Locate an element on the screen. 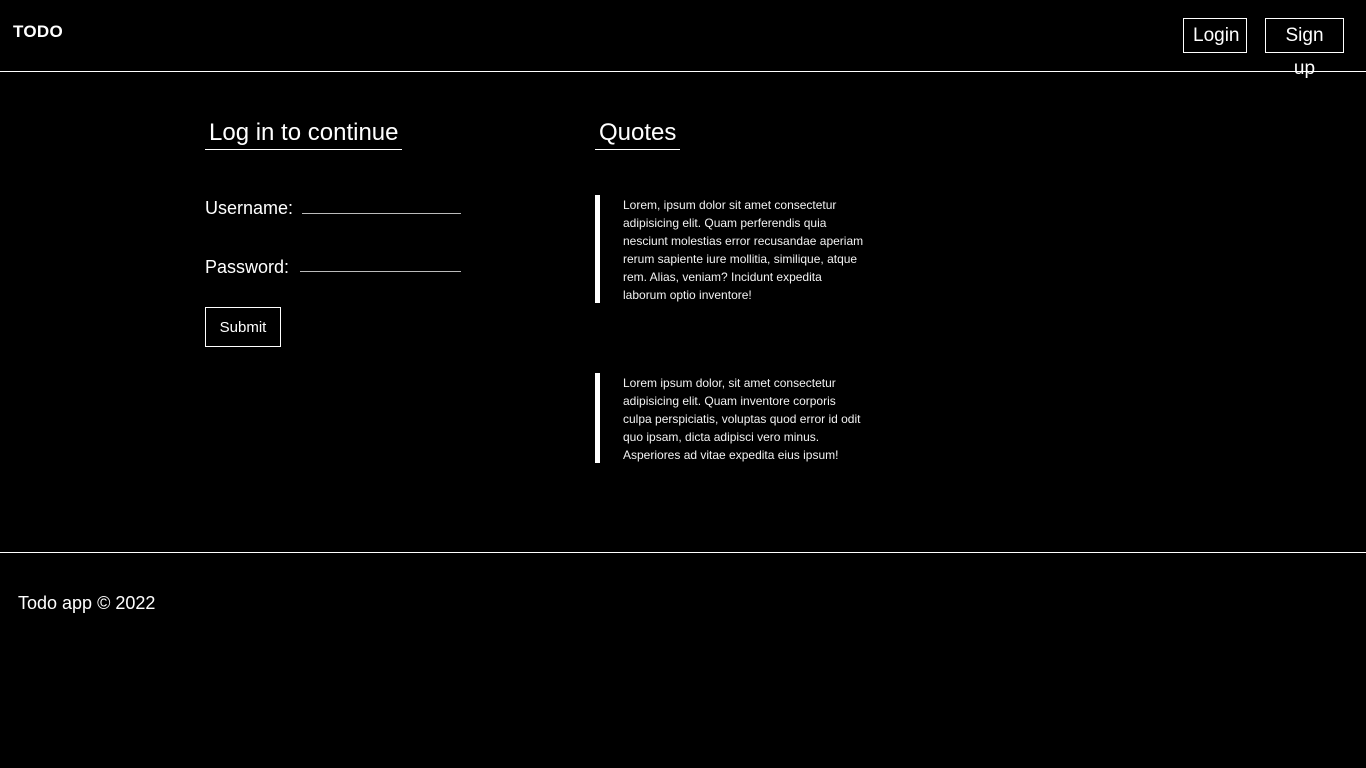 This screenshot has height=768, width=1366. top-navbar: TODO Login Sign up is located at coordinates (683, 39).